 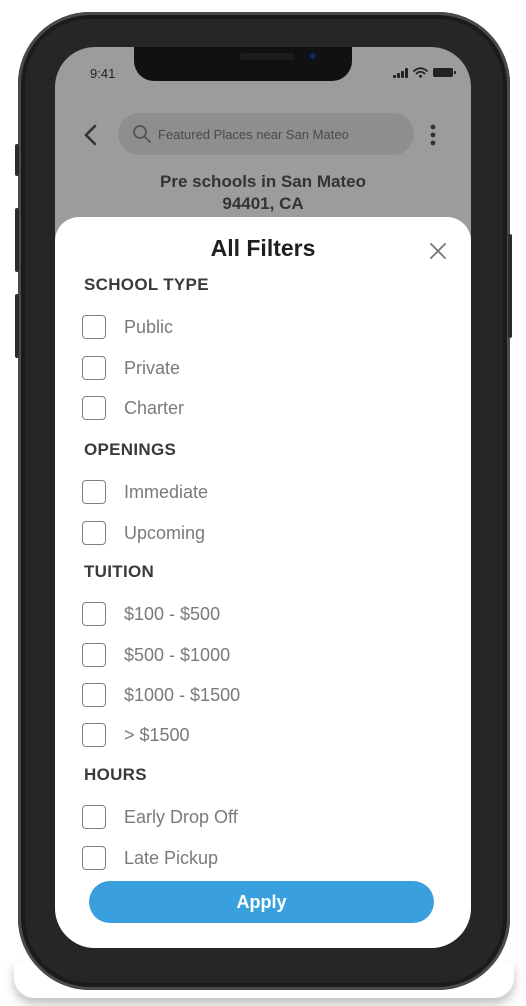 I want to click on side-button-mute, so click(x=17, y=160).